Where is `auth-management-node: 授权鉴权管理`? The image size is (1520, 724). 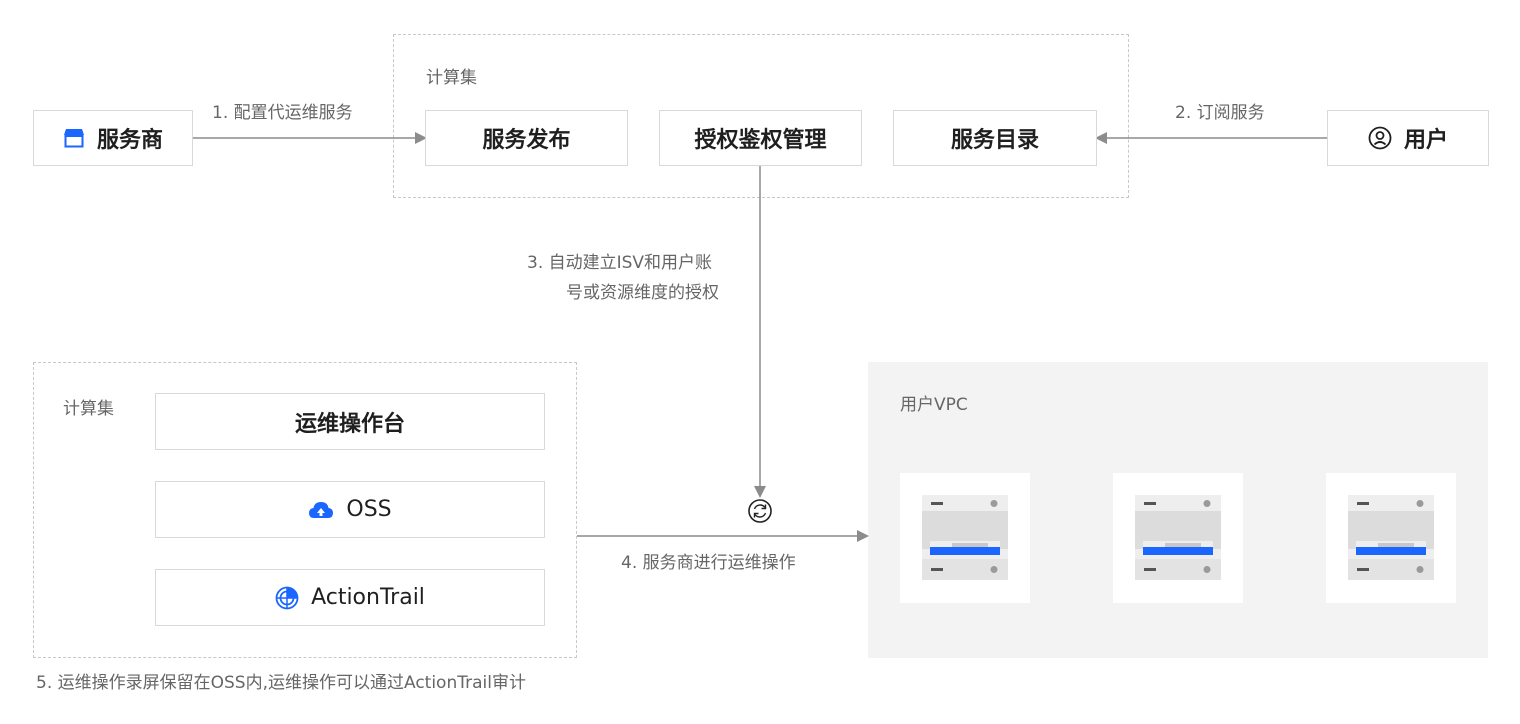
auth-management-node: 授权鉴权管理 is located at coordinates (760, 138).